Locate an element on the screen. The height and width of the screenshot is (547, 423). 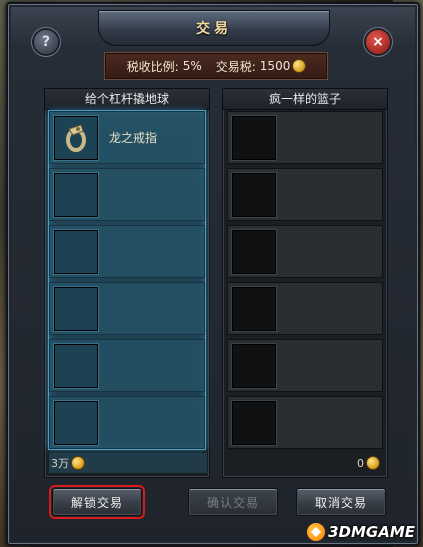
tax-info-bar: 税收比例: 5% 交易税: 1500 is located at coordinates (216, 66).